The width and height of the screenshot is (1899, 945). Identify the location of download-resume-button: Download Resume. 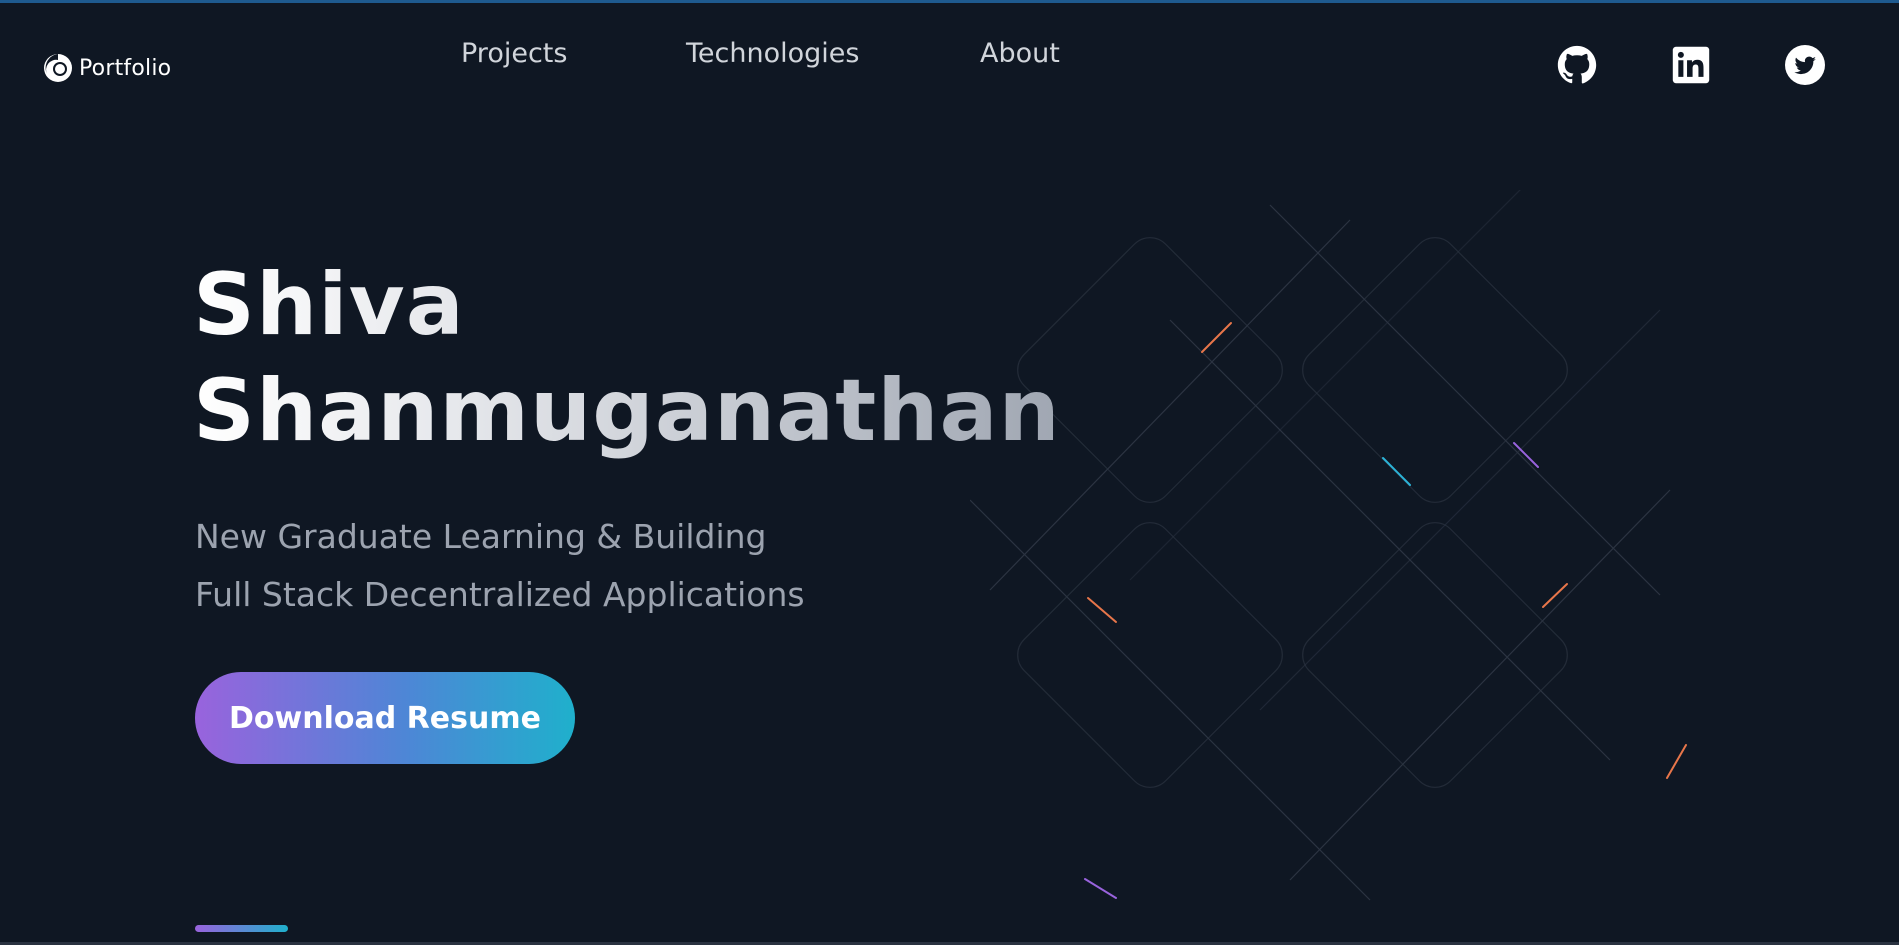
(385, 718).